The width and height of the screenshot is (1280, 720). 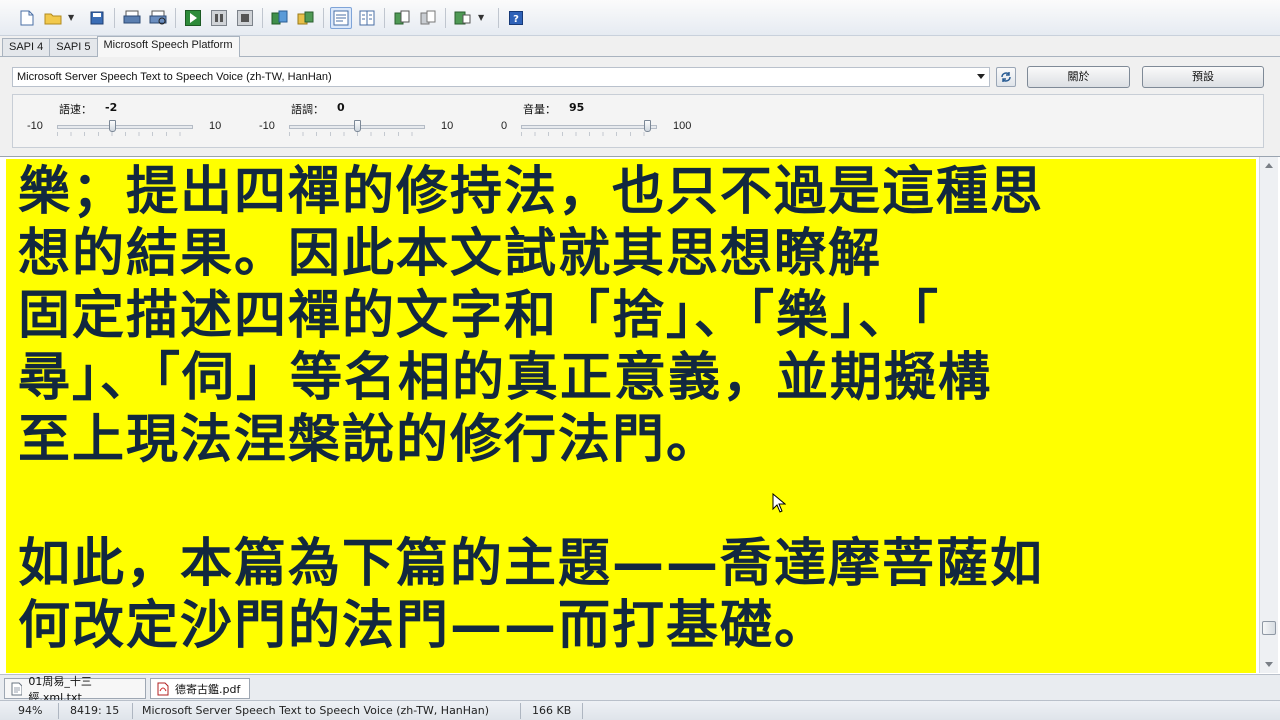 I want to click on zoom-level: 94%, so click(x=30, y=710).